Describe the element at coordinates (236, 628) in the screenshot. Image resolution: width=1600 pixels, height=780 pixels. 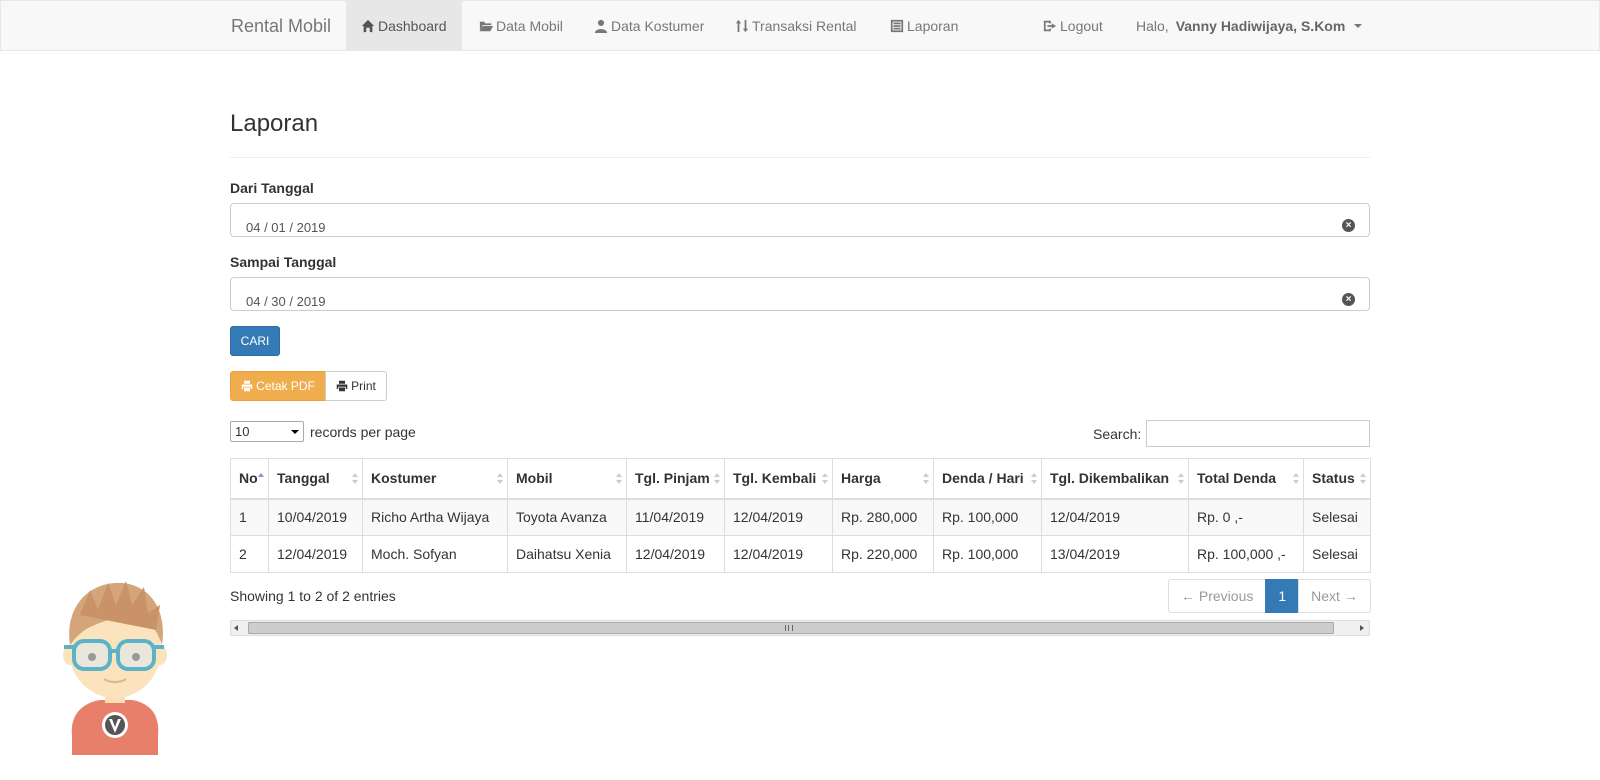
I see `scroll-left-icon` at that location.